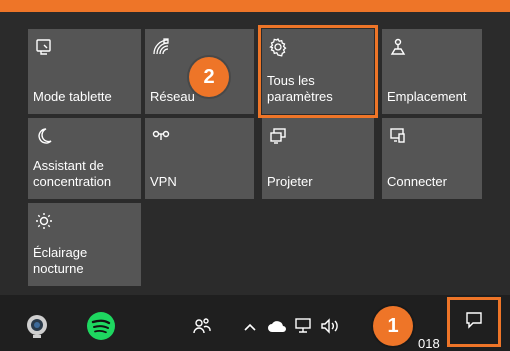 This screenshot has height=351, width=510. I want to click on tile-label: Connecter, so click(417, 181).